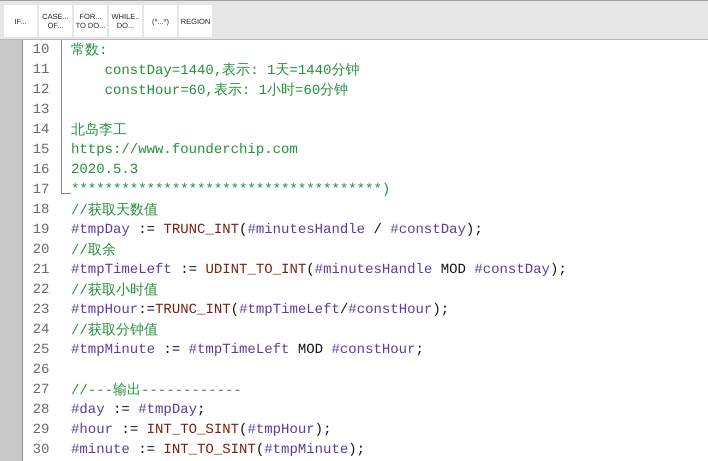  Describe the element at coordinates (41, 90) in the screenshot. I see `line-number: 12` at that location.